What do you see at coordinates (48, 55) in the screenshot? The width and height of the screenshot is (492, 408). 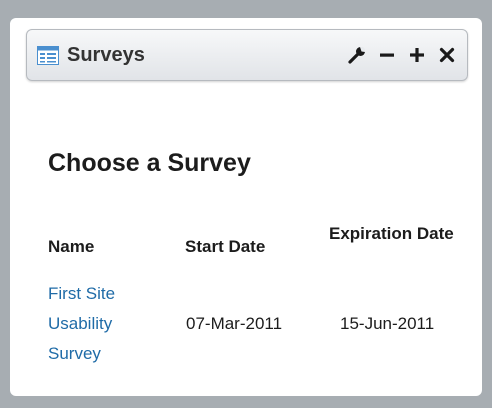 I see `list-window-icon` at bounding box center [48, 55].